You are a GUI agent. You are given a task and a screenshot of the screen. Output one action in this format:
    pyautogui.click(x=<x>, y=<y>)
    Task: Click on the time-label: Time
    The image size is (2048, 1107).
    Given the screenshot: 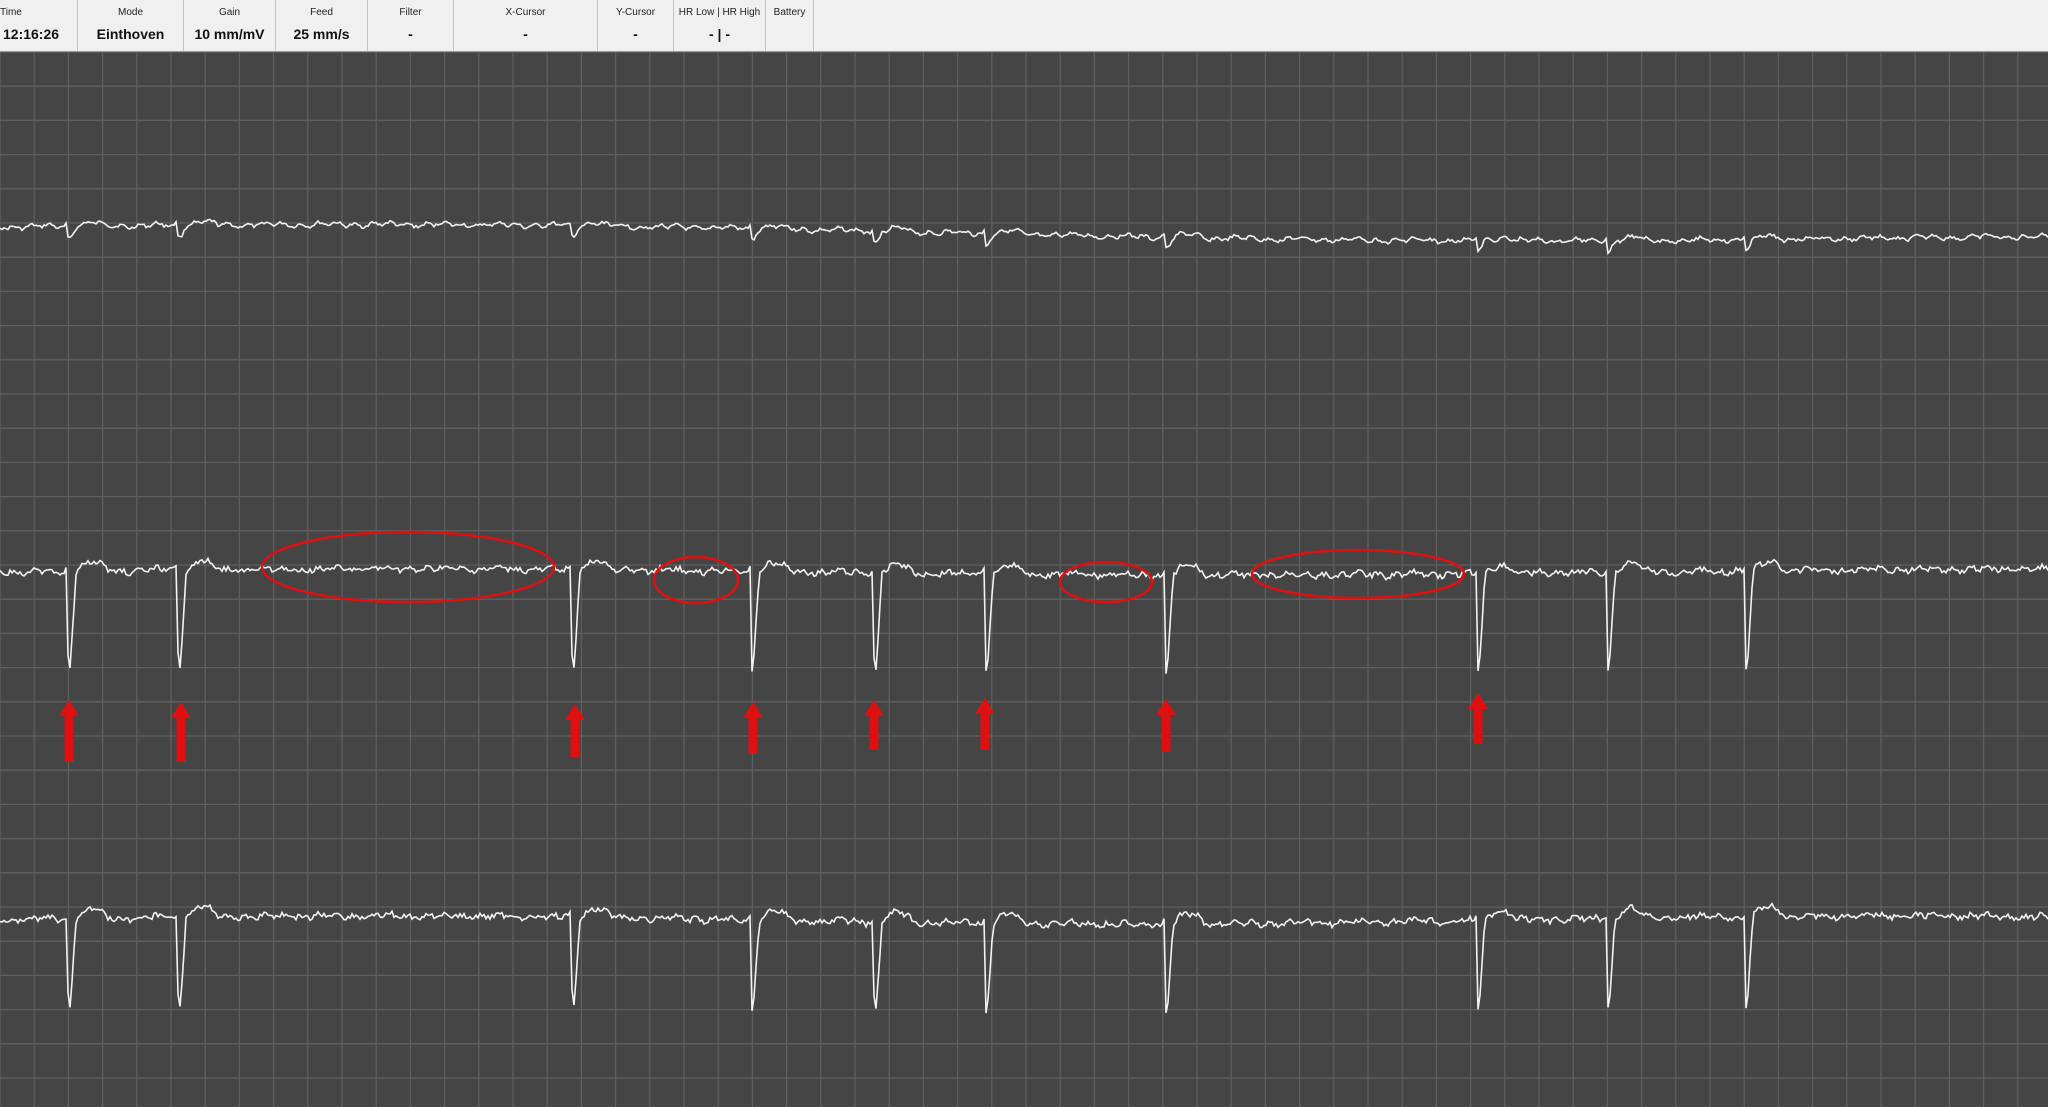 What is the action you would take?
    pyautogui.click(x=11, y=12)
    